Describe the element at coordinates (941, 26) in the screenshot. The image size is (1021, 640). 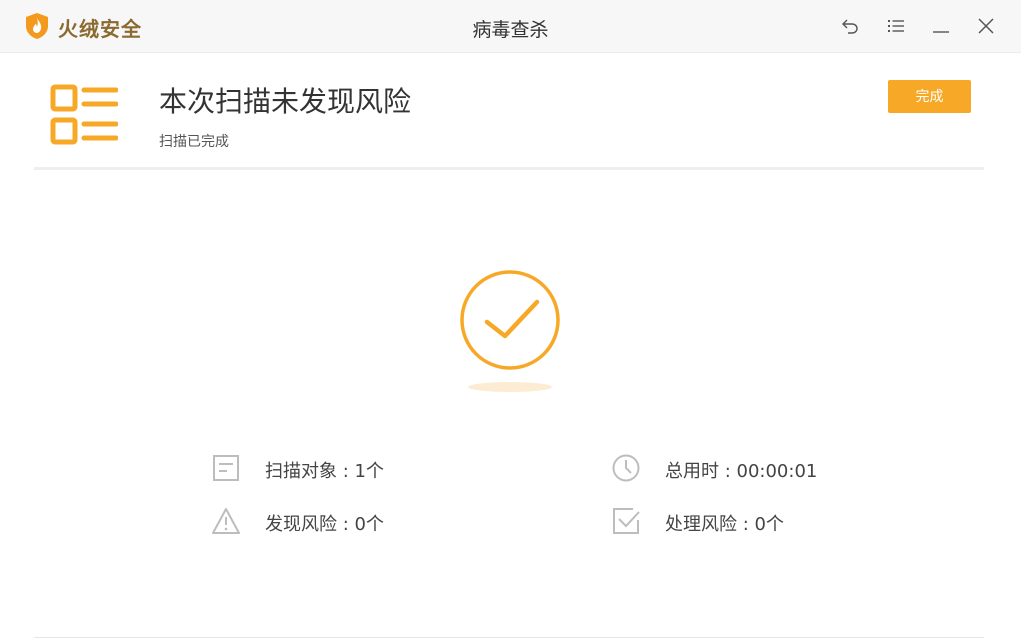
I see `minimize-button` at that location.